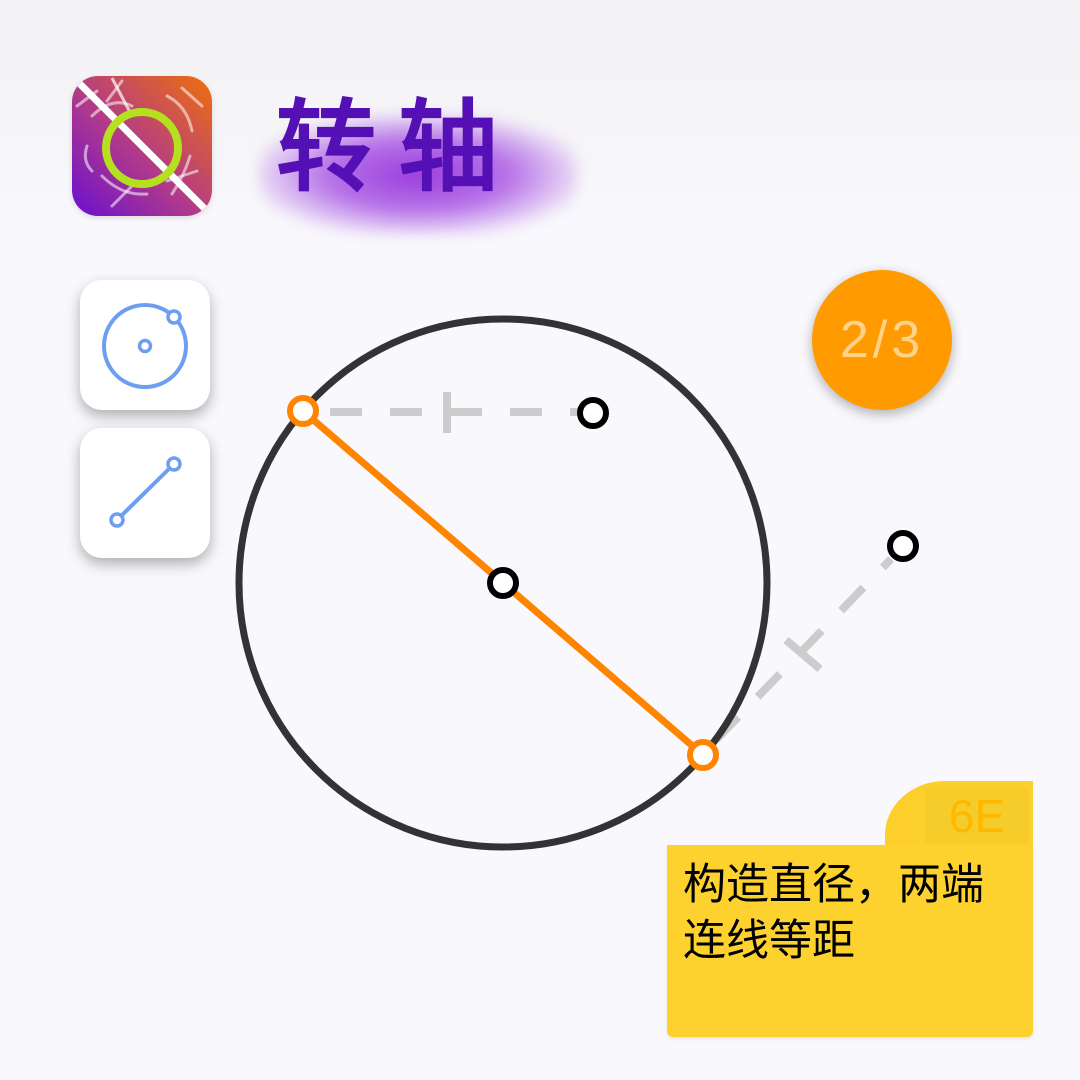 The height and width of the screenshot is (1080, 1080). What do you see at coordinates (593, 413) in the screenshot?
I see `given-point-a` at bounding box center [593, 413].